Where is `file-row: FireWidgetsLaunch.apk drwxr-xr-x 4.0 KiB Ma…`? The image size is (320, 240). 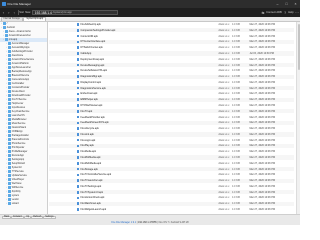
file-row: FireWidgetsLaunch.apk drwxr-xr-x 4.0 KiB Ma… is located at coordinates (171, 209).